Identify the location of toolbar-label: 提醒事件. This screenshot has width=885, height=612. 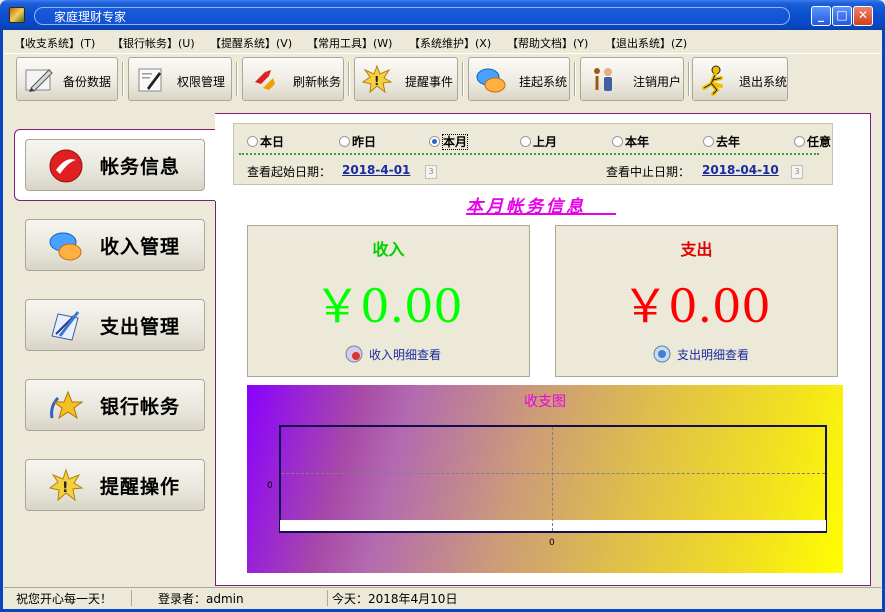
(429, 82).